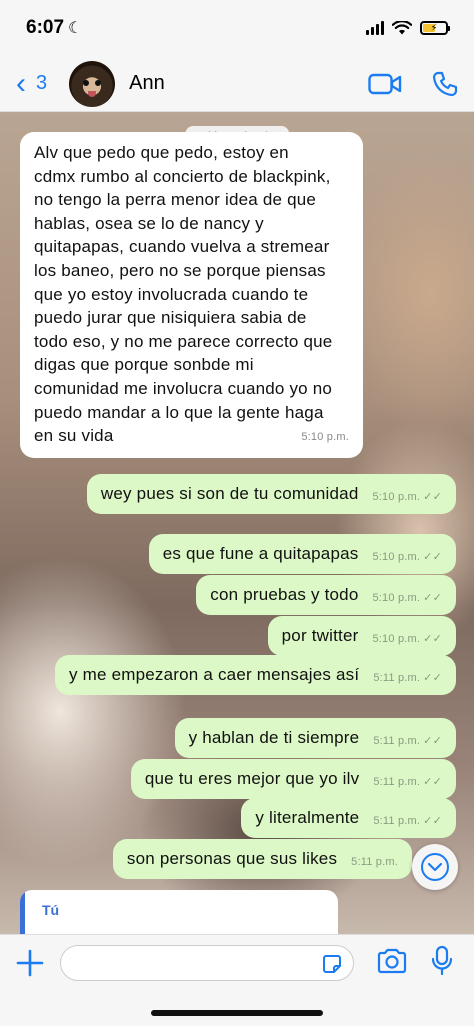  I want to click on charging-bolt-icon: ⚡, so click(434, 28).